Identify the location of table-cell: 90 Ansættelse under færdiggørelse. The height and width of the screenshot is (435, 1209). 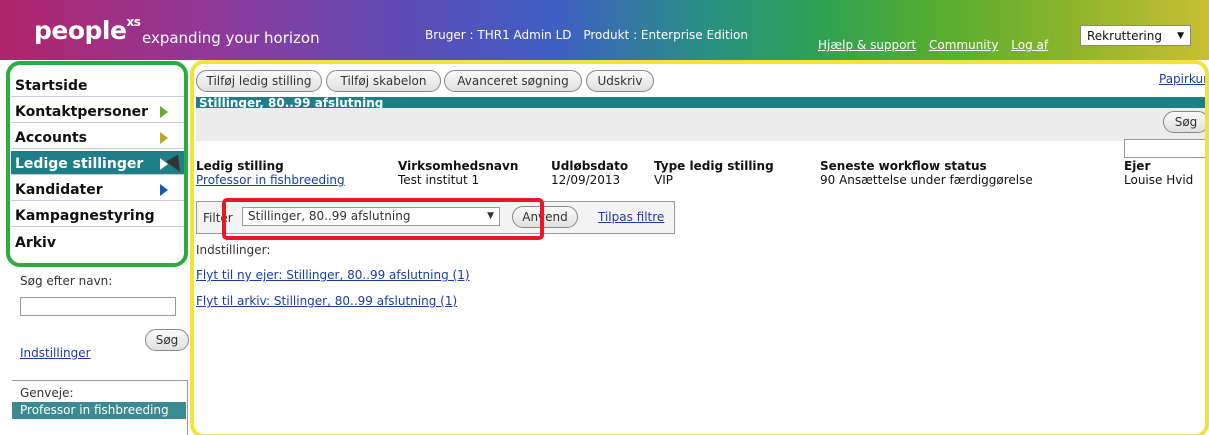
(926, 180).